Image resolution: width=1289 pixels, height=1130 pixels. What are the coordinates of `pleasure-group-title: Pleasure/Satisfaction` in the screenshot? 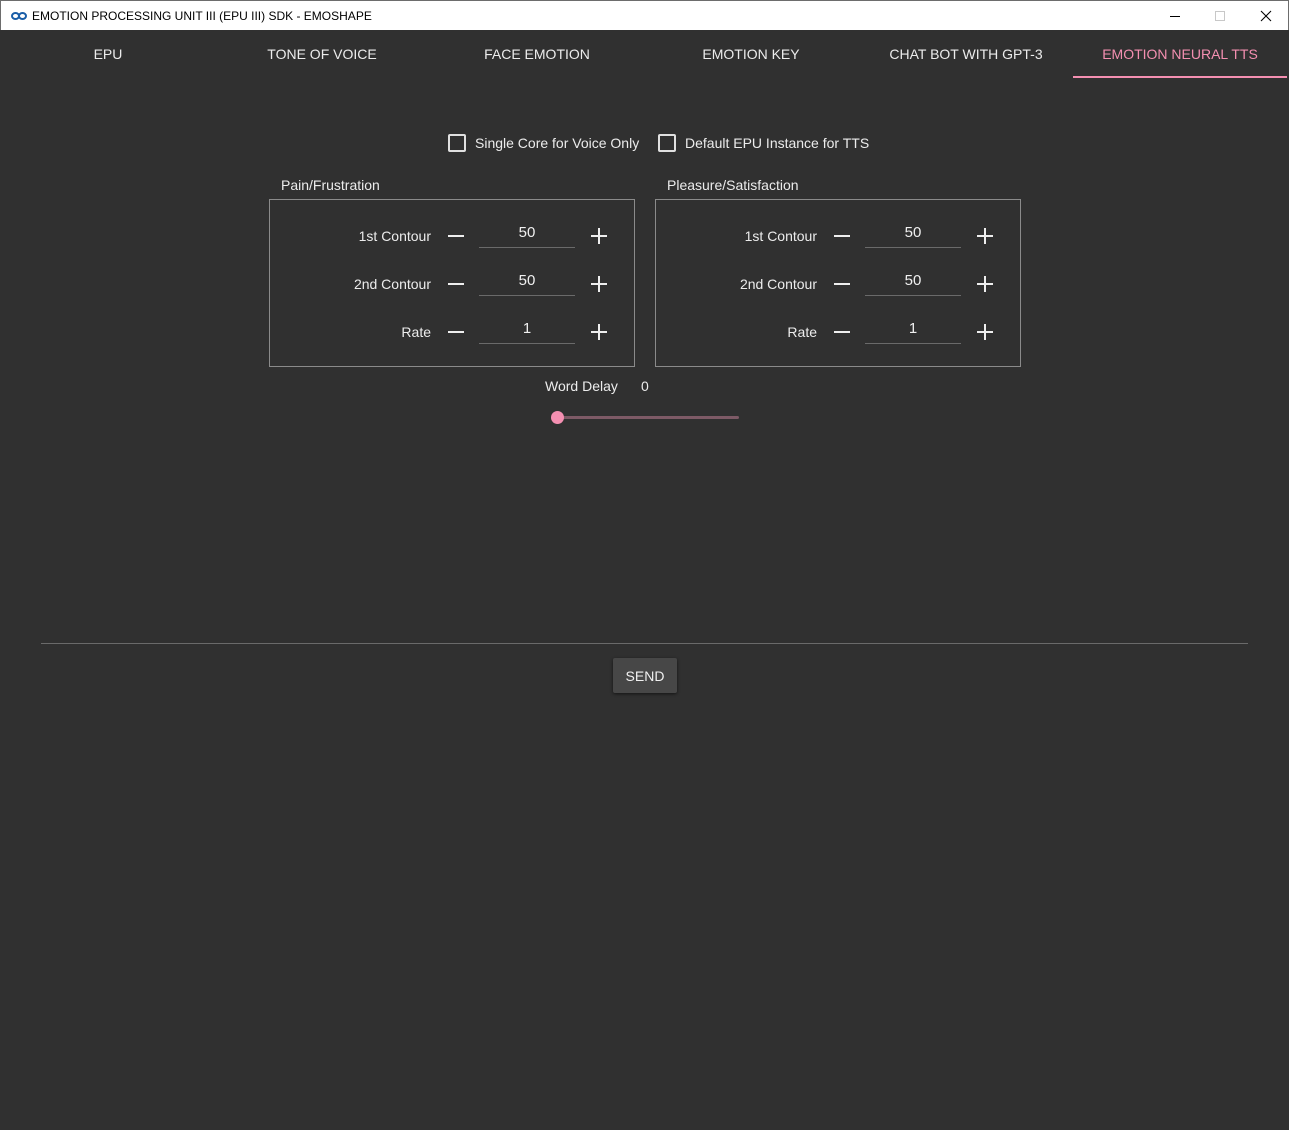 It's located at (733, 185).